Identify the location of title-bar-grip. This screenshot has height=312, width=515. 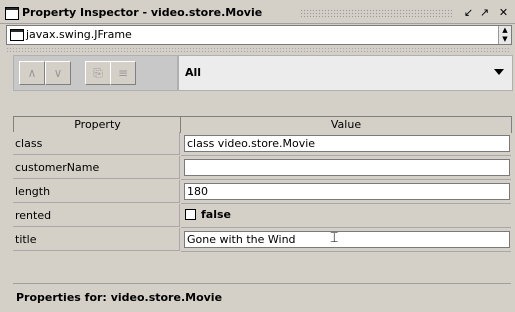
(376, 14).